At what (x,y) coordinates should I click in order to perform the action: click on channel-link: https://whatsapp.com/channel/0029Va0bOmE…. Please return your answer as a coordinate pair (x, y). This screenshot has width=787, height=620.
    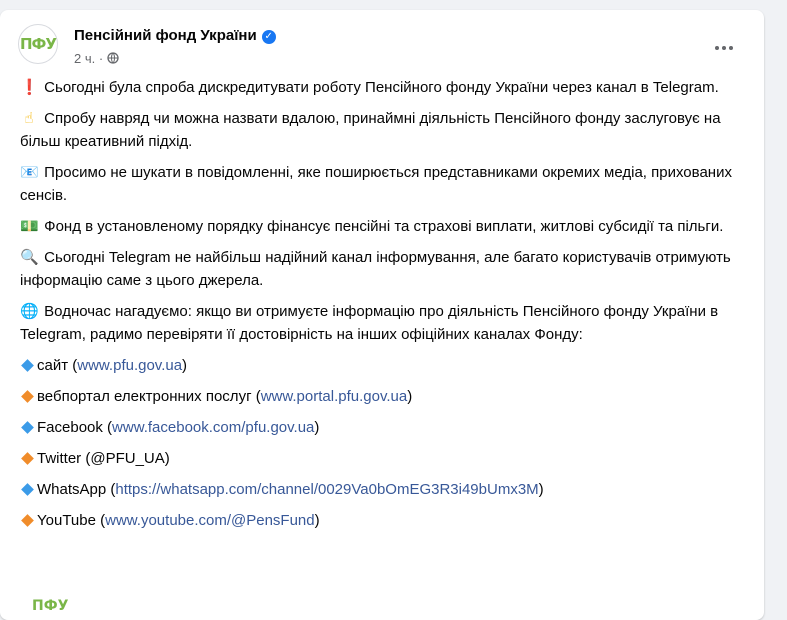
    Looking at the image, I should click on (326, 489).